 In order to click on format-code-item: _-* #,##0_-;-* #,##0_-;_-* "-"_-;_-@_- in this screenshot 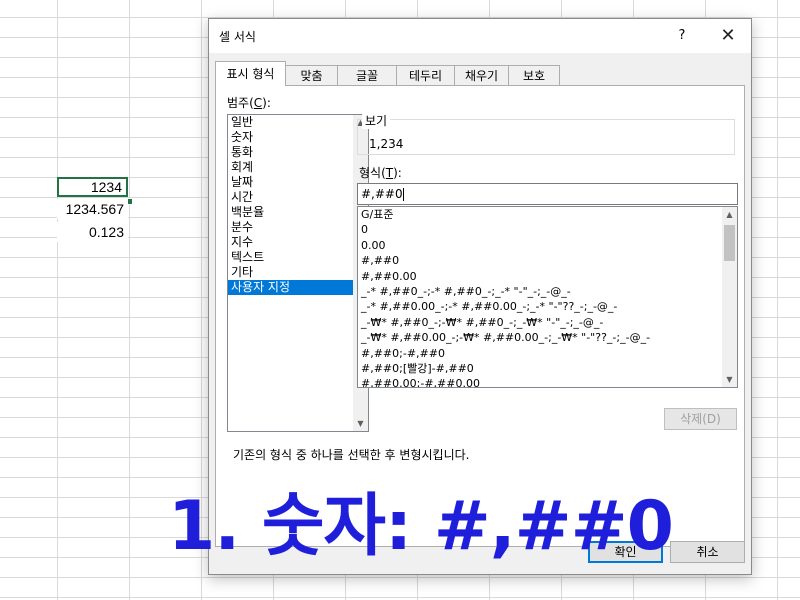, I will do `click(539, 291)`.